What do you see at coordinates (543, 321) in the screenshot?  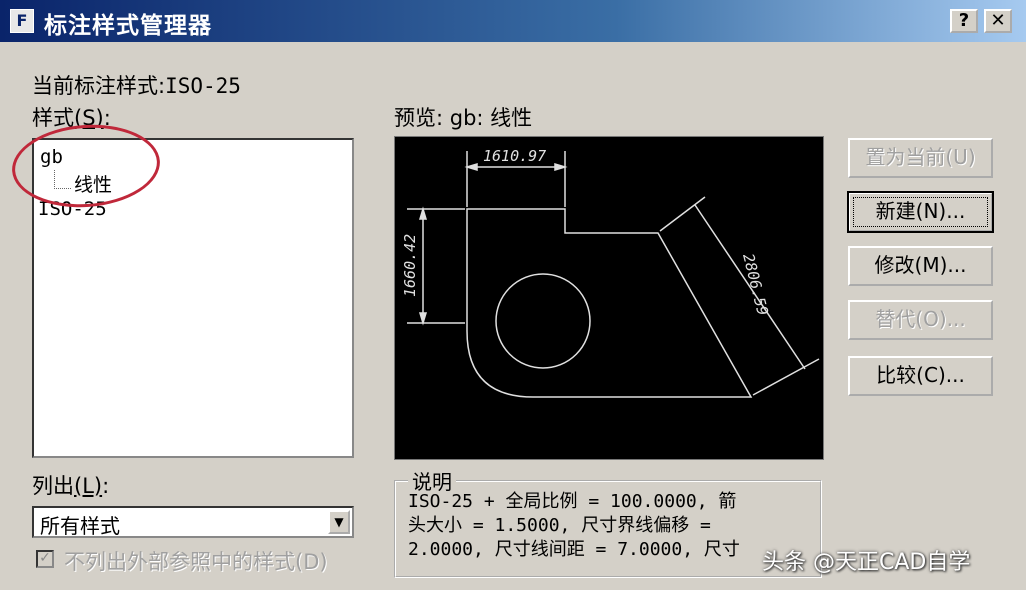 I see `part-hole` at bounding box center [543, 321].